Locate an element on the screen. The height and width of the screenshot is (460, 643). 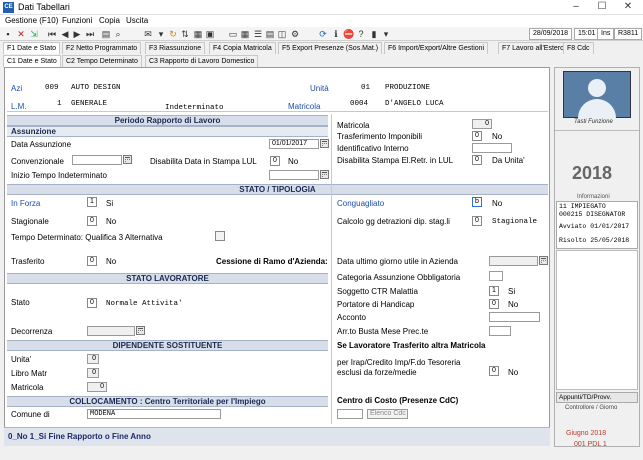
menu-funzioni: Funzioni is located at coordinates (77, 21).